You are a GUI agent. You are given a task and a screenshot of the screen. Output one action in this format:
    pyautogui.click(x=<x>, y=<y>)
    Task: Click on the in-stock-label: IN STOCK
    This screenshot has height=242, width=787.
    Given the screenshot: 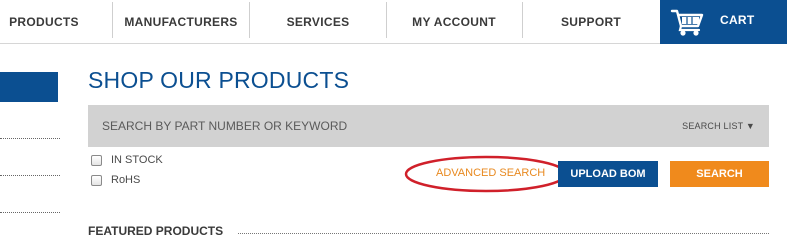 What is the action you would take?
    pyautogui.click(x=137, y=160)
    